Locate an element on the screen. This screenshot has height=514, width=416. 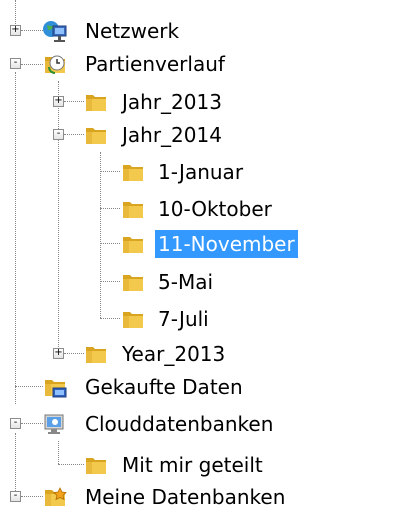
tree-node-label: Year_2013 is located at coordinates (173, 354).